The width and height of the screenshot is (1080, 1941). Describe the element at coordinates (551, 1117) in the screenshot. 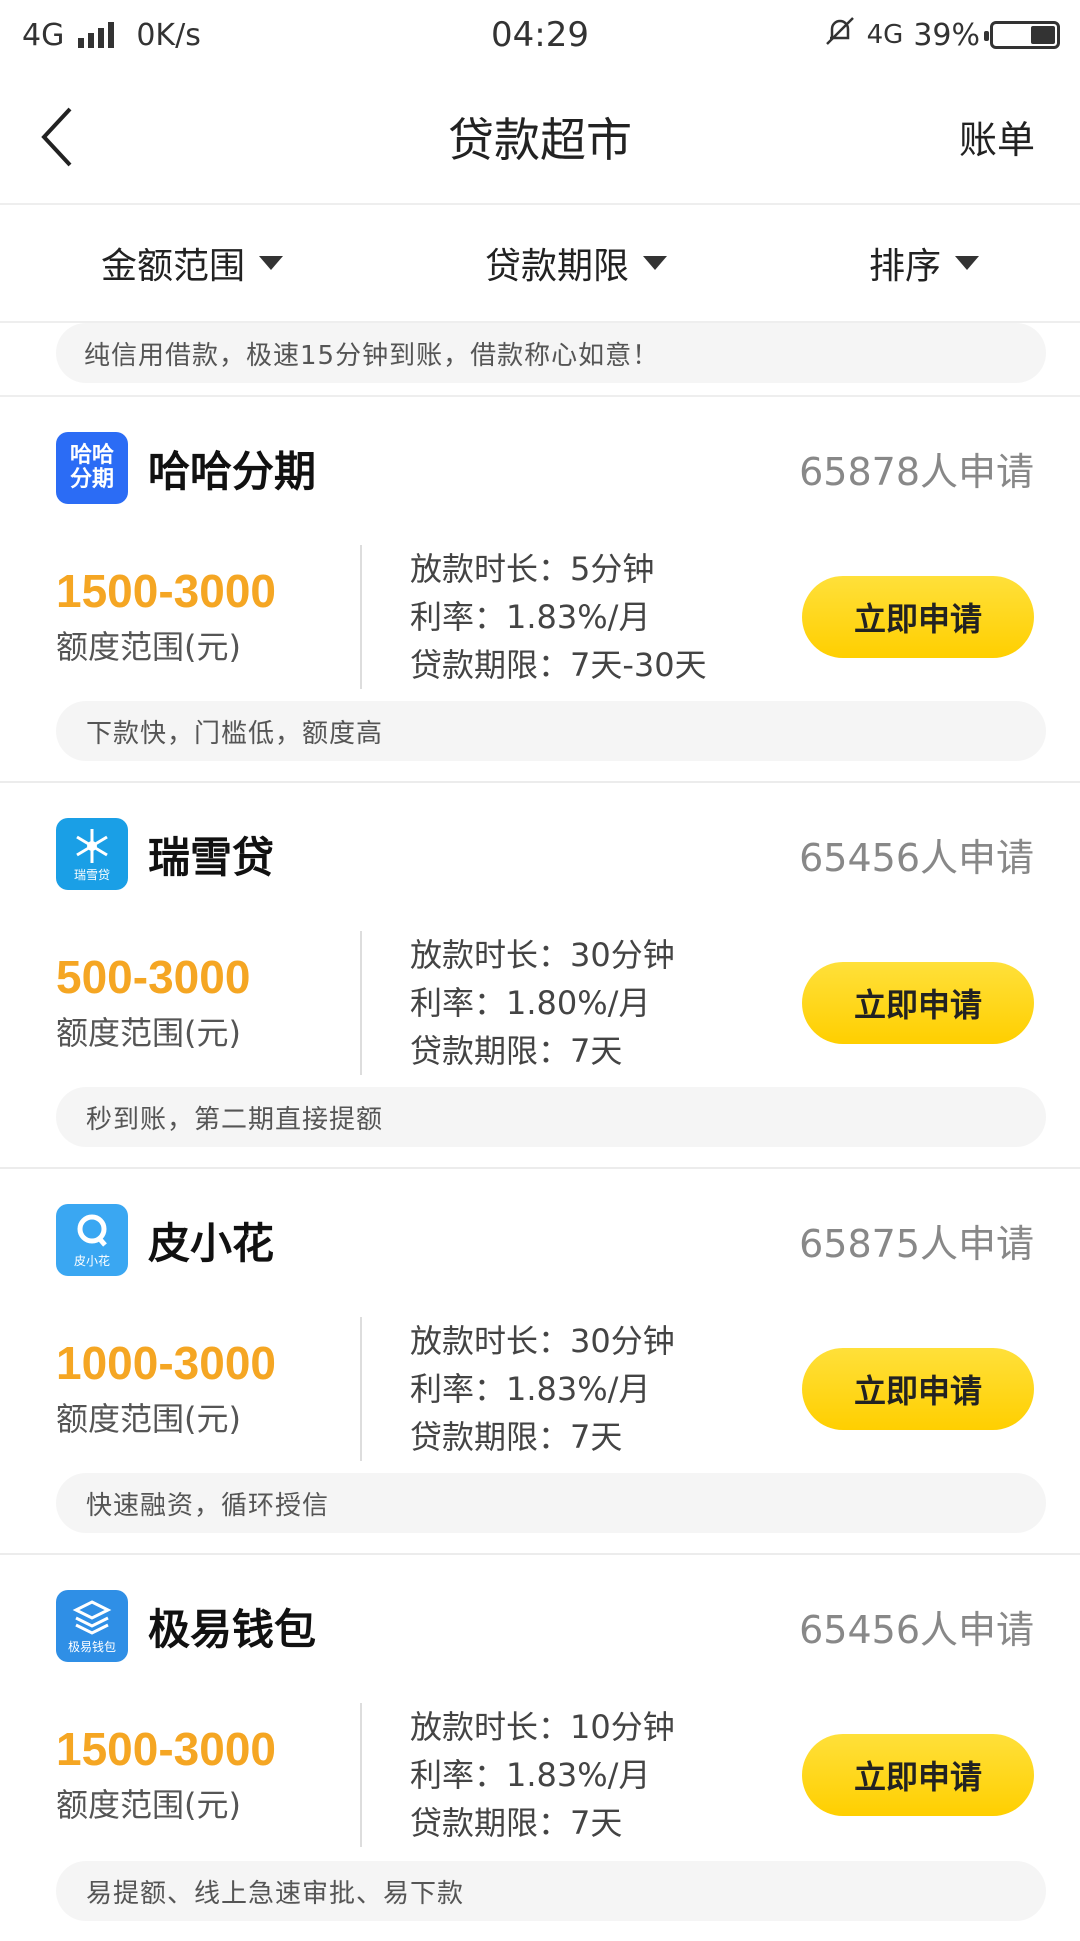

I see `product-description: 秒到账，第二期直接提额` at that location.